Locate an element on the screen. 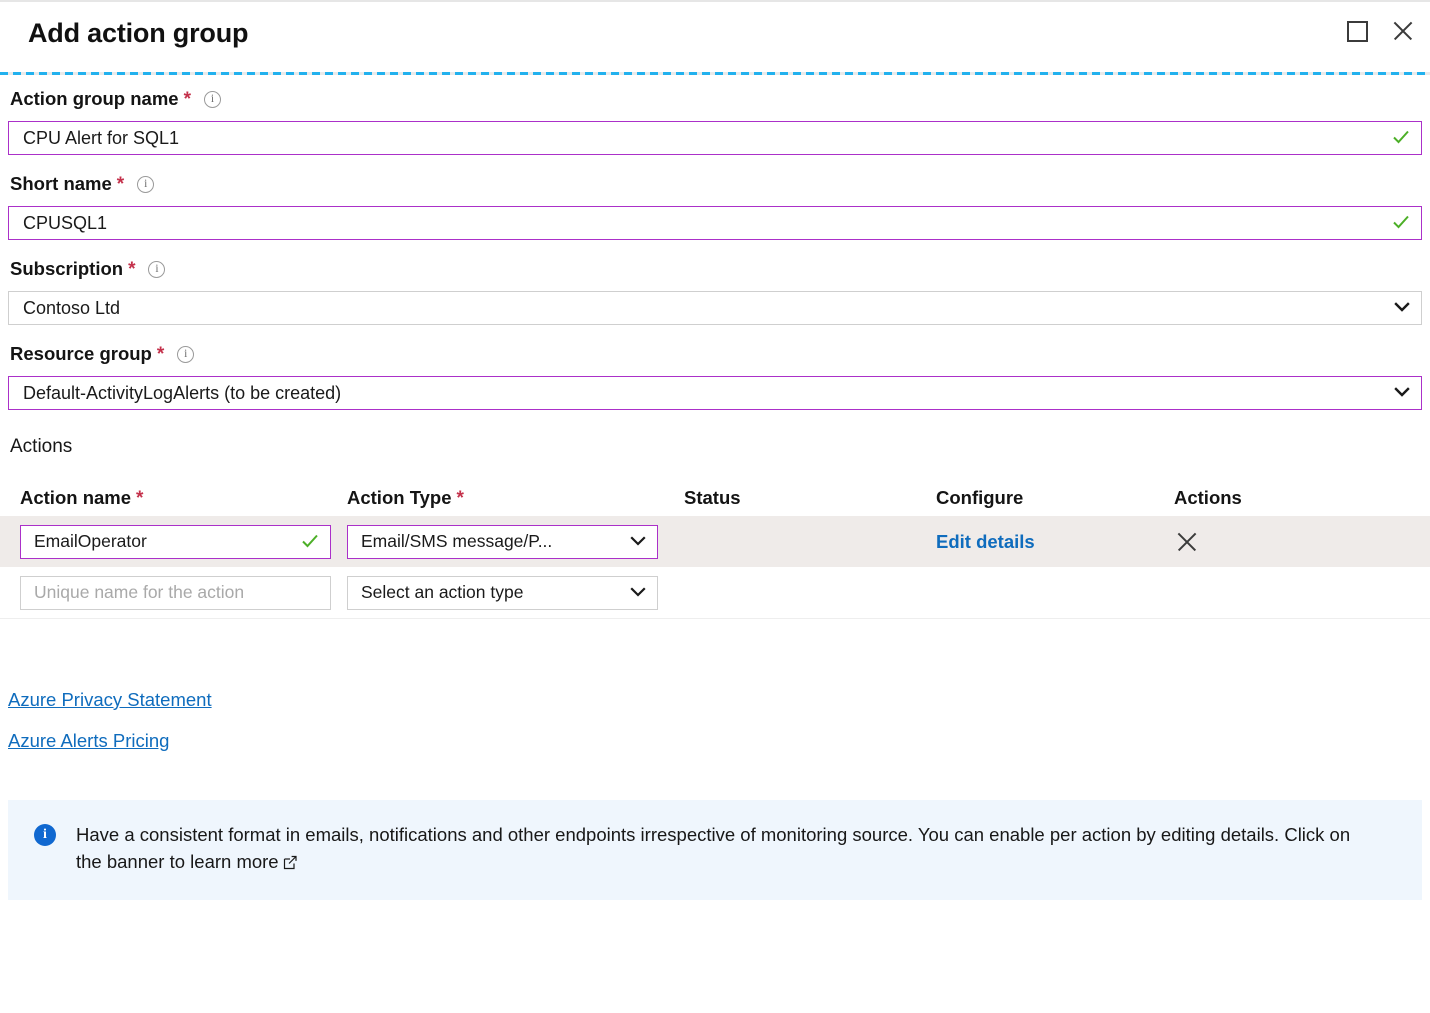 The width and height of the screenshot is (1430, 1013). input-row-action-group-name is located at coordinates (715, 138).